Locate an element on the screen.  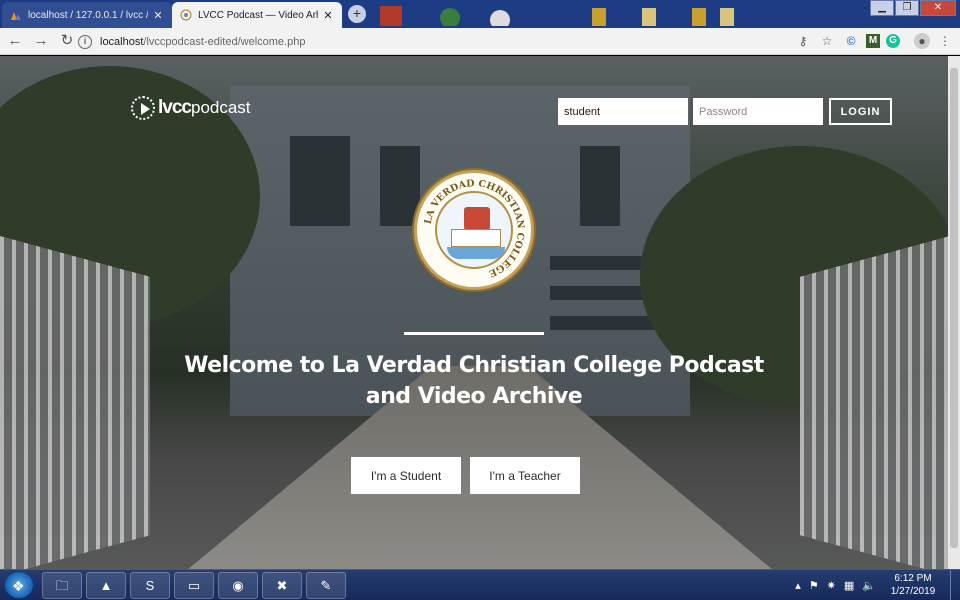
sublime-text-icon: S is located at coordinates (150, 585).